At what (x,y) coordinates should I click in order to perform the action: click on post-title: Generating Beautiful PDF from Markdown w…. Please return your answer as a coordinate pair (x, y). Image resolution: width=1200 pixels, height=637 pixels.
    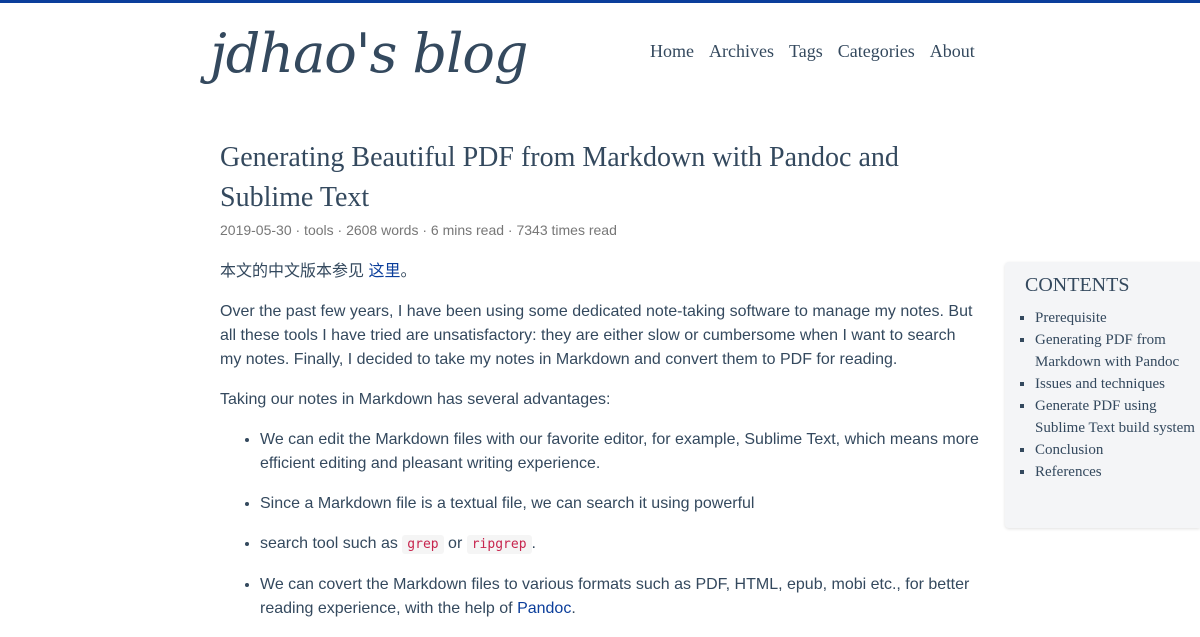
    Looking at the image, I should click on (559, 177).